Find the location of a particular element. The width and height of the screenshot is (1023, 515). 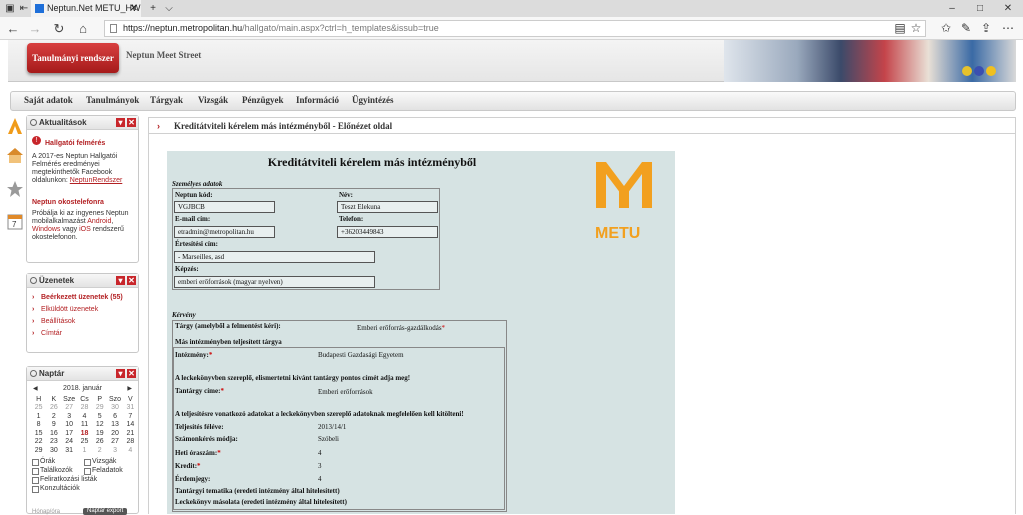

filter-vizsgak-checkbox: Vizsgák is located at coordinates (100, 462).